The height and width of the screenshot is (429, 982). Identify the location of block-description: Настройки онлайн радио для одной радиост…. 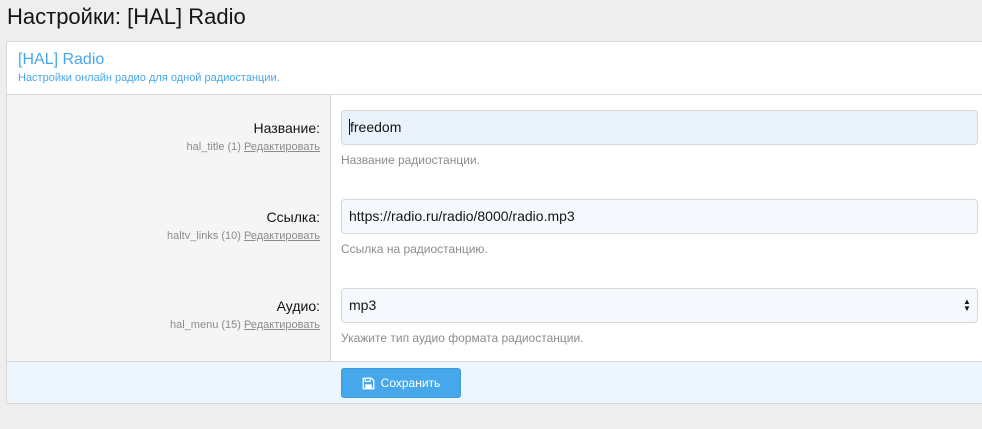
(149, 78).